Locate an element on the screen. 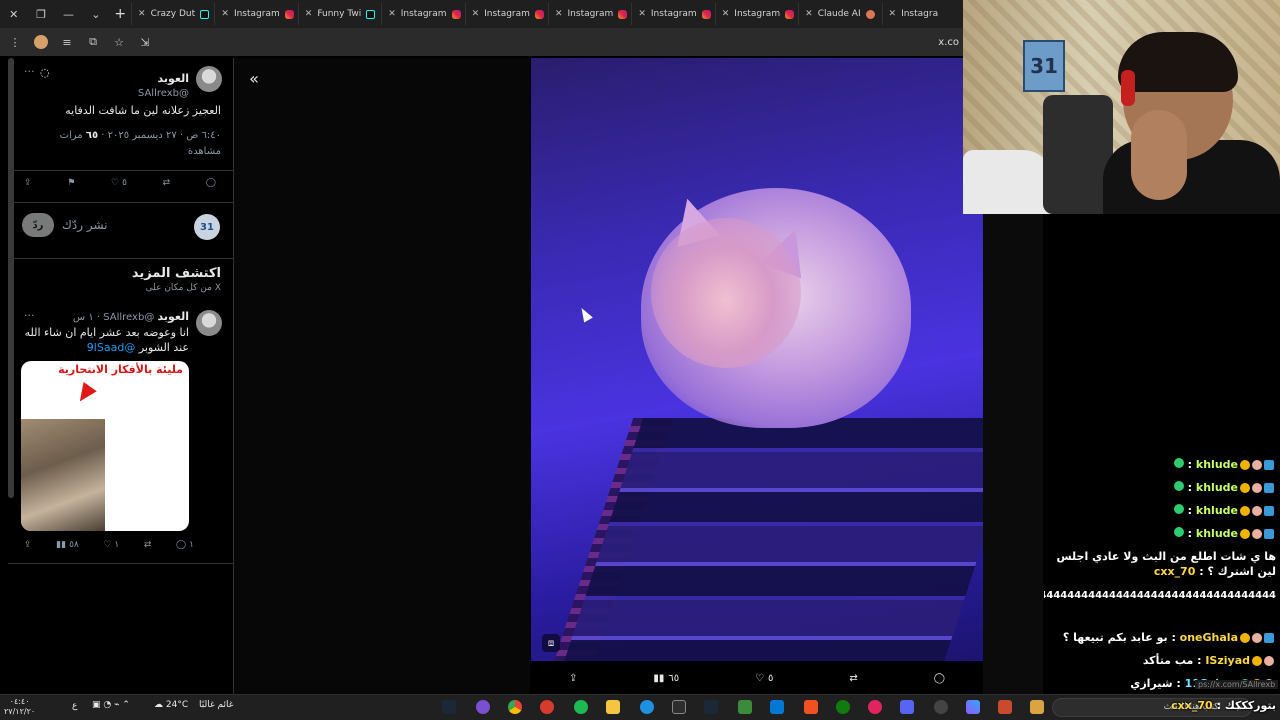 The width and height of the screenshot is (1280, 720). like-button: ♡ ١ is located at coordinates (111, 545).